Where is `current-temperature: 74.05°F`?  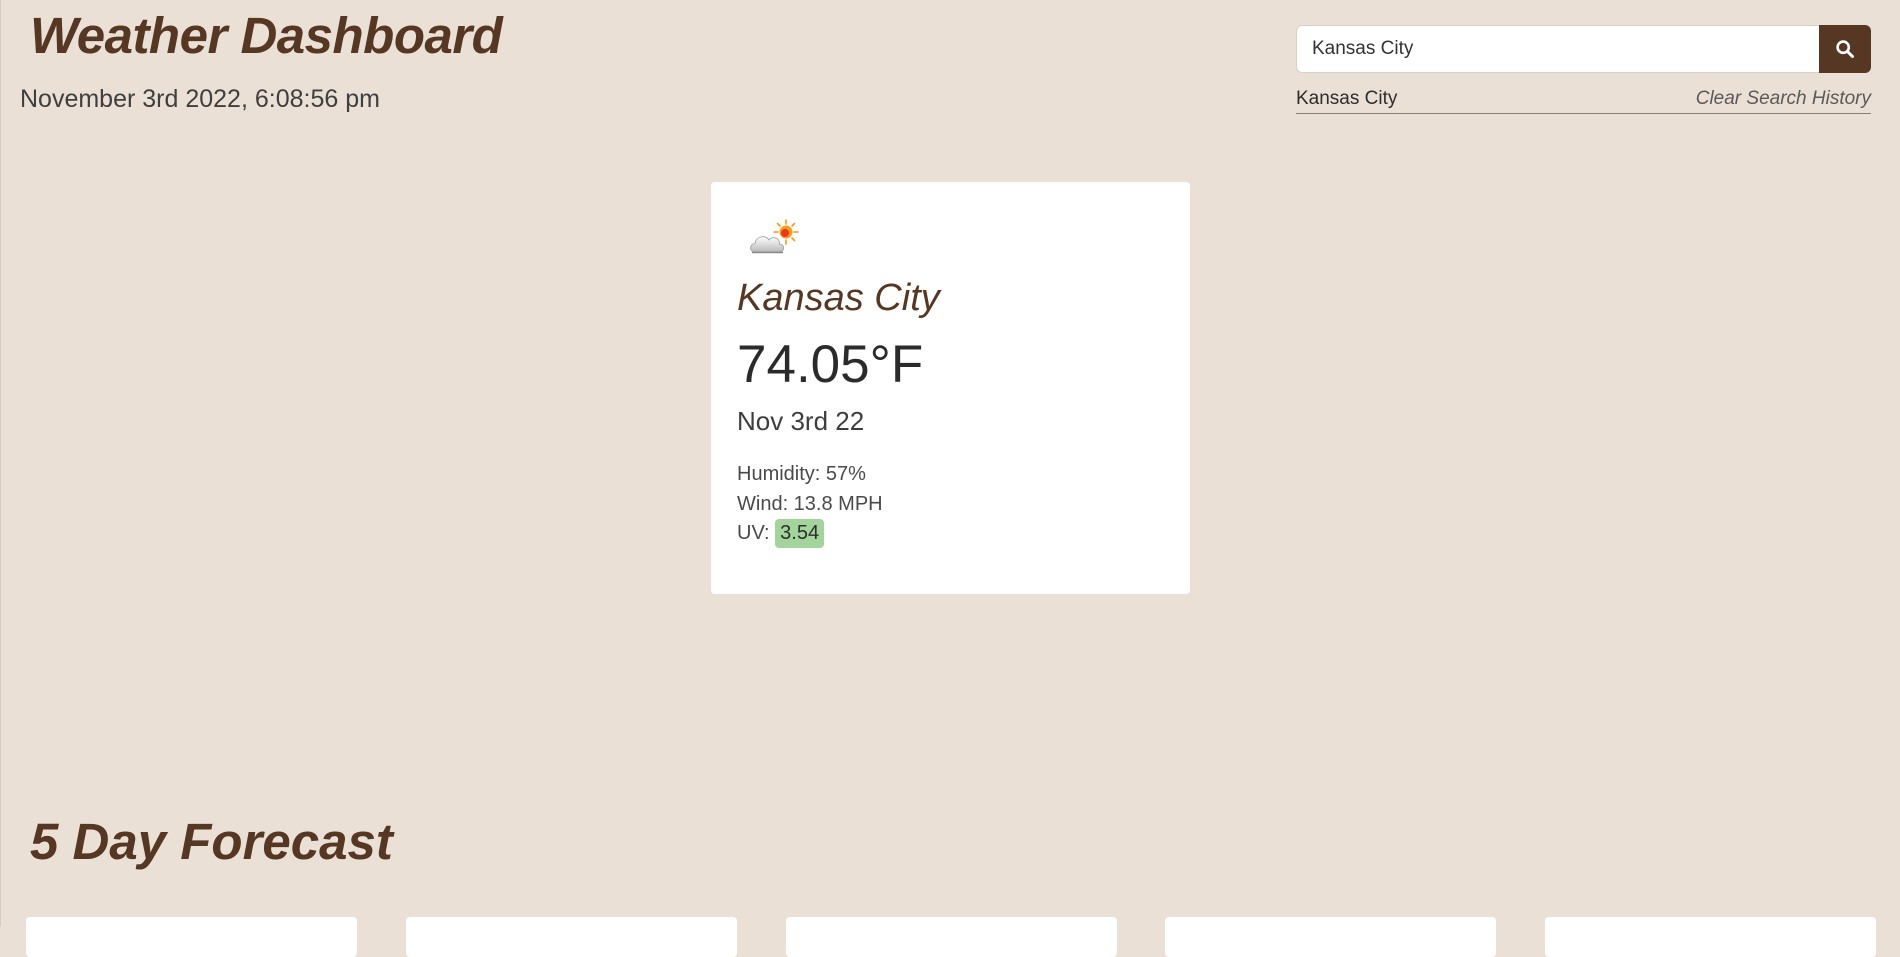 current-temperature: 74.05°F is located at coordinates (830, 364).